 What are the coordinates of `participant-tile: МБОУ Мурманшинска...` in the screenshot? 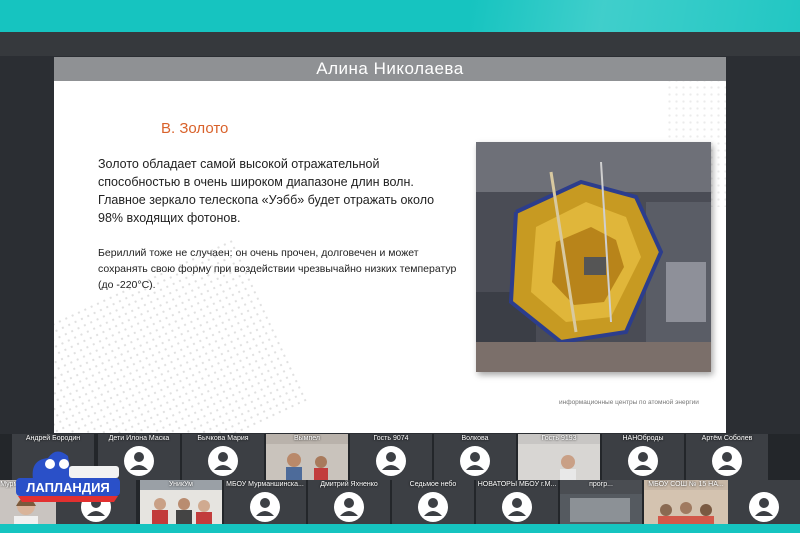 It's located at (265, 503).